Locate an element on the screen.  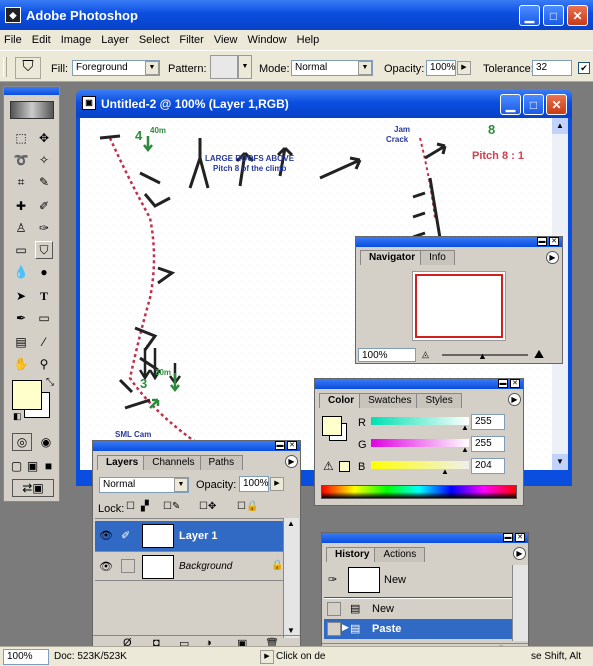
navigator-view-box is located at coordinates (459, 306).